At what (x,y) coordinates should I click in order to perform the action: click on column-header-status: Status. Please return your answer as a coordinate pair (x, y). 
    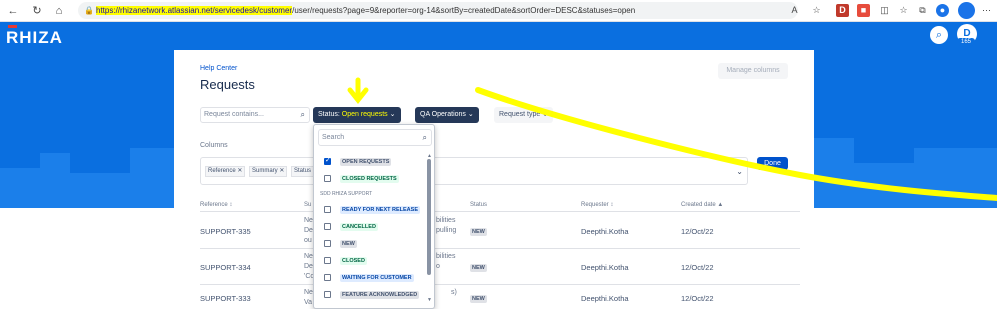
    Looking at the image, I should click on (479, 205).